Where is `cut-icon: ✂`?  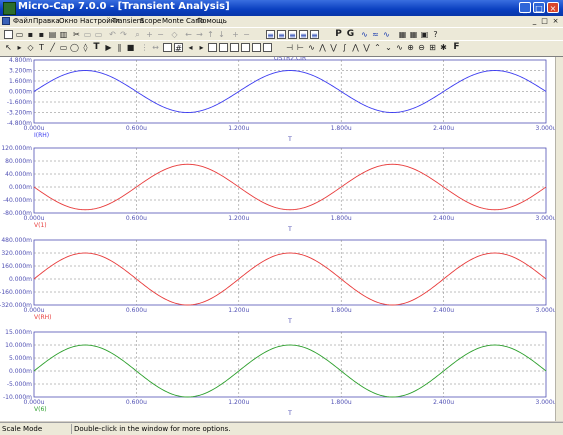
cut-icon: ✂ is located at coordinates (76, 34).